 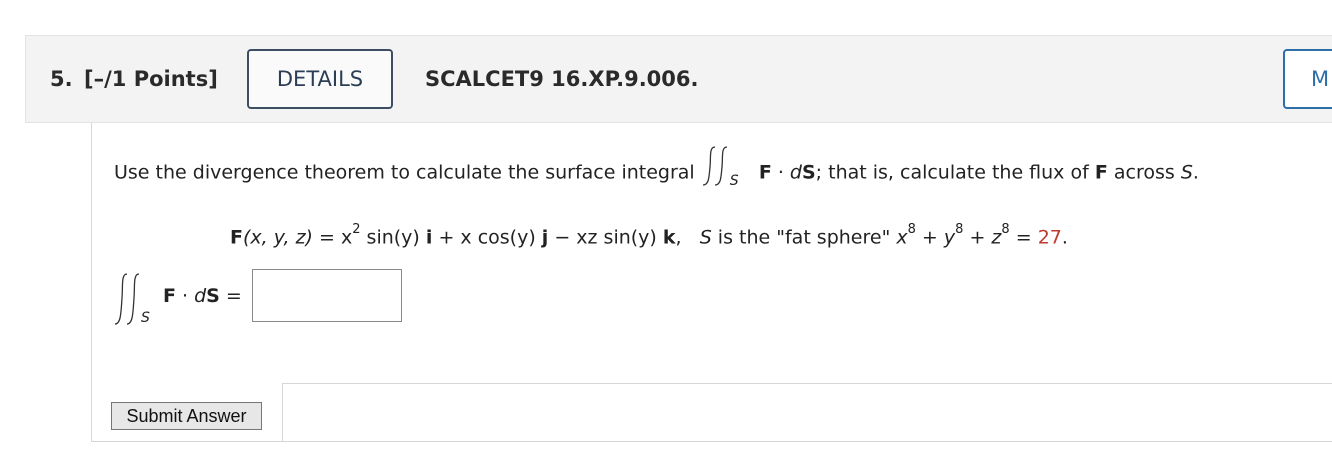 What do you see at coordinates (959, 229) in the screenshot?
I see `eq-exp8b: 8` at bounding box center [959, 229].